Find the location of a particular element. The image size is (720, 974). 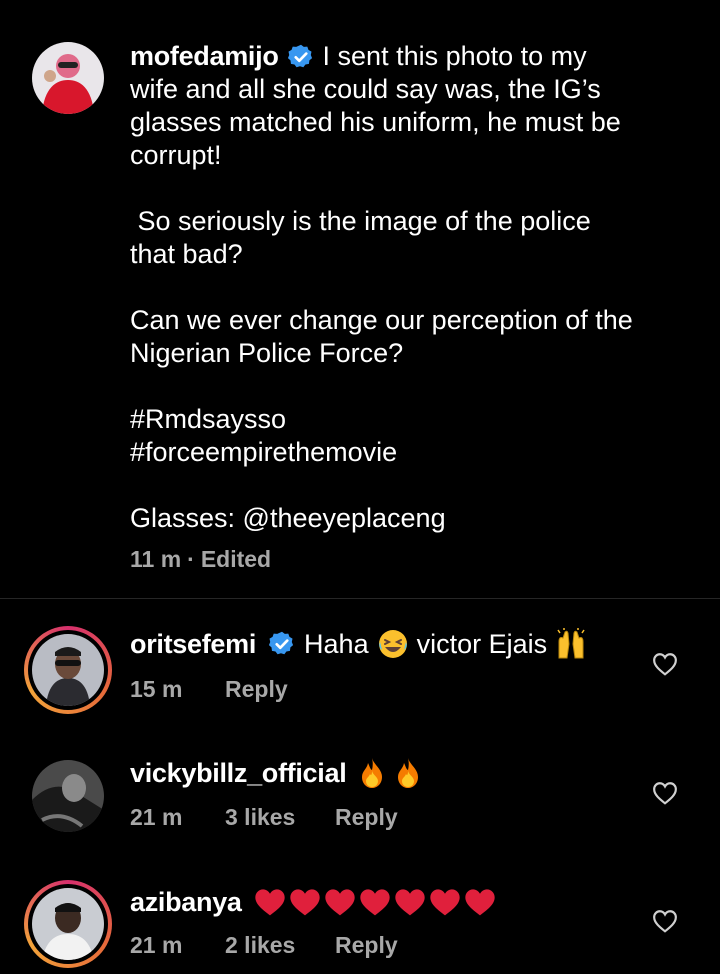

comment-2-reply-button: Reply is located at coordinates (366, 817).